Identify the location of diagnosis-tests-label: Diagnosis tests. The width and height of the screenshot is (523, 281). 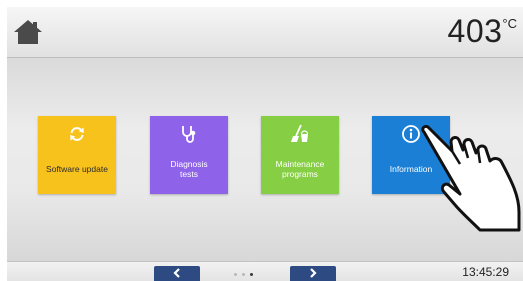
(189, 169).